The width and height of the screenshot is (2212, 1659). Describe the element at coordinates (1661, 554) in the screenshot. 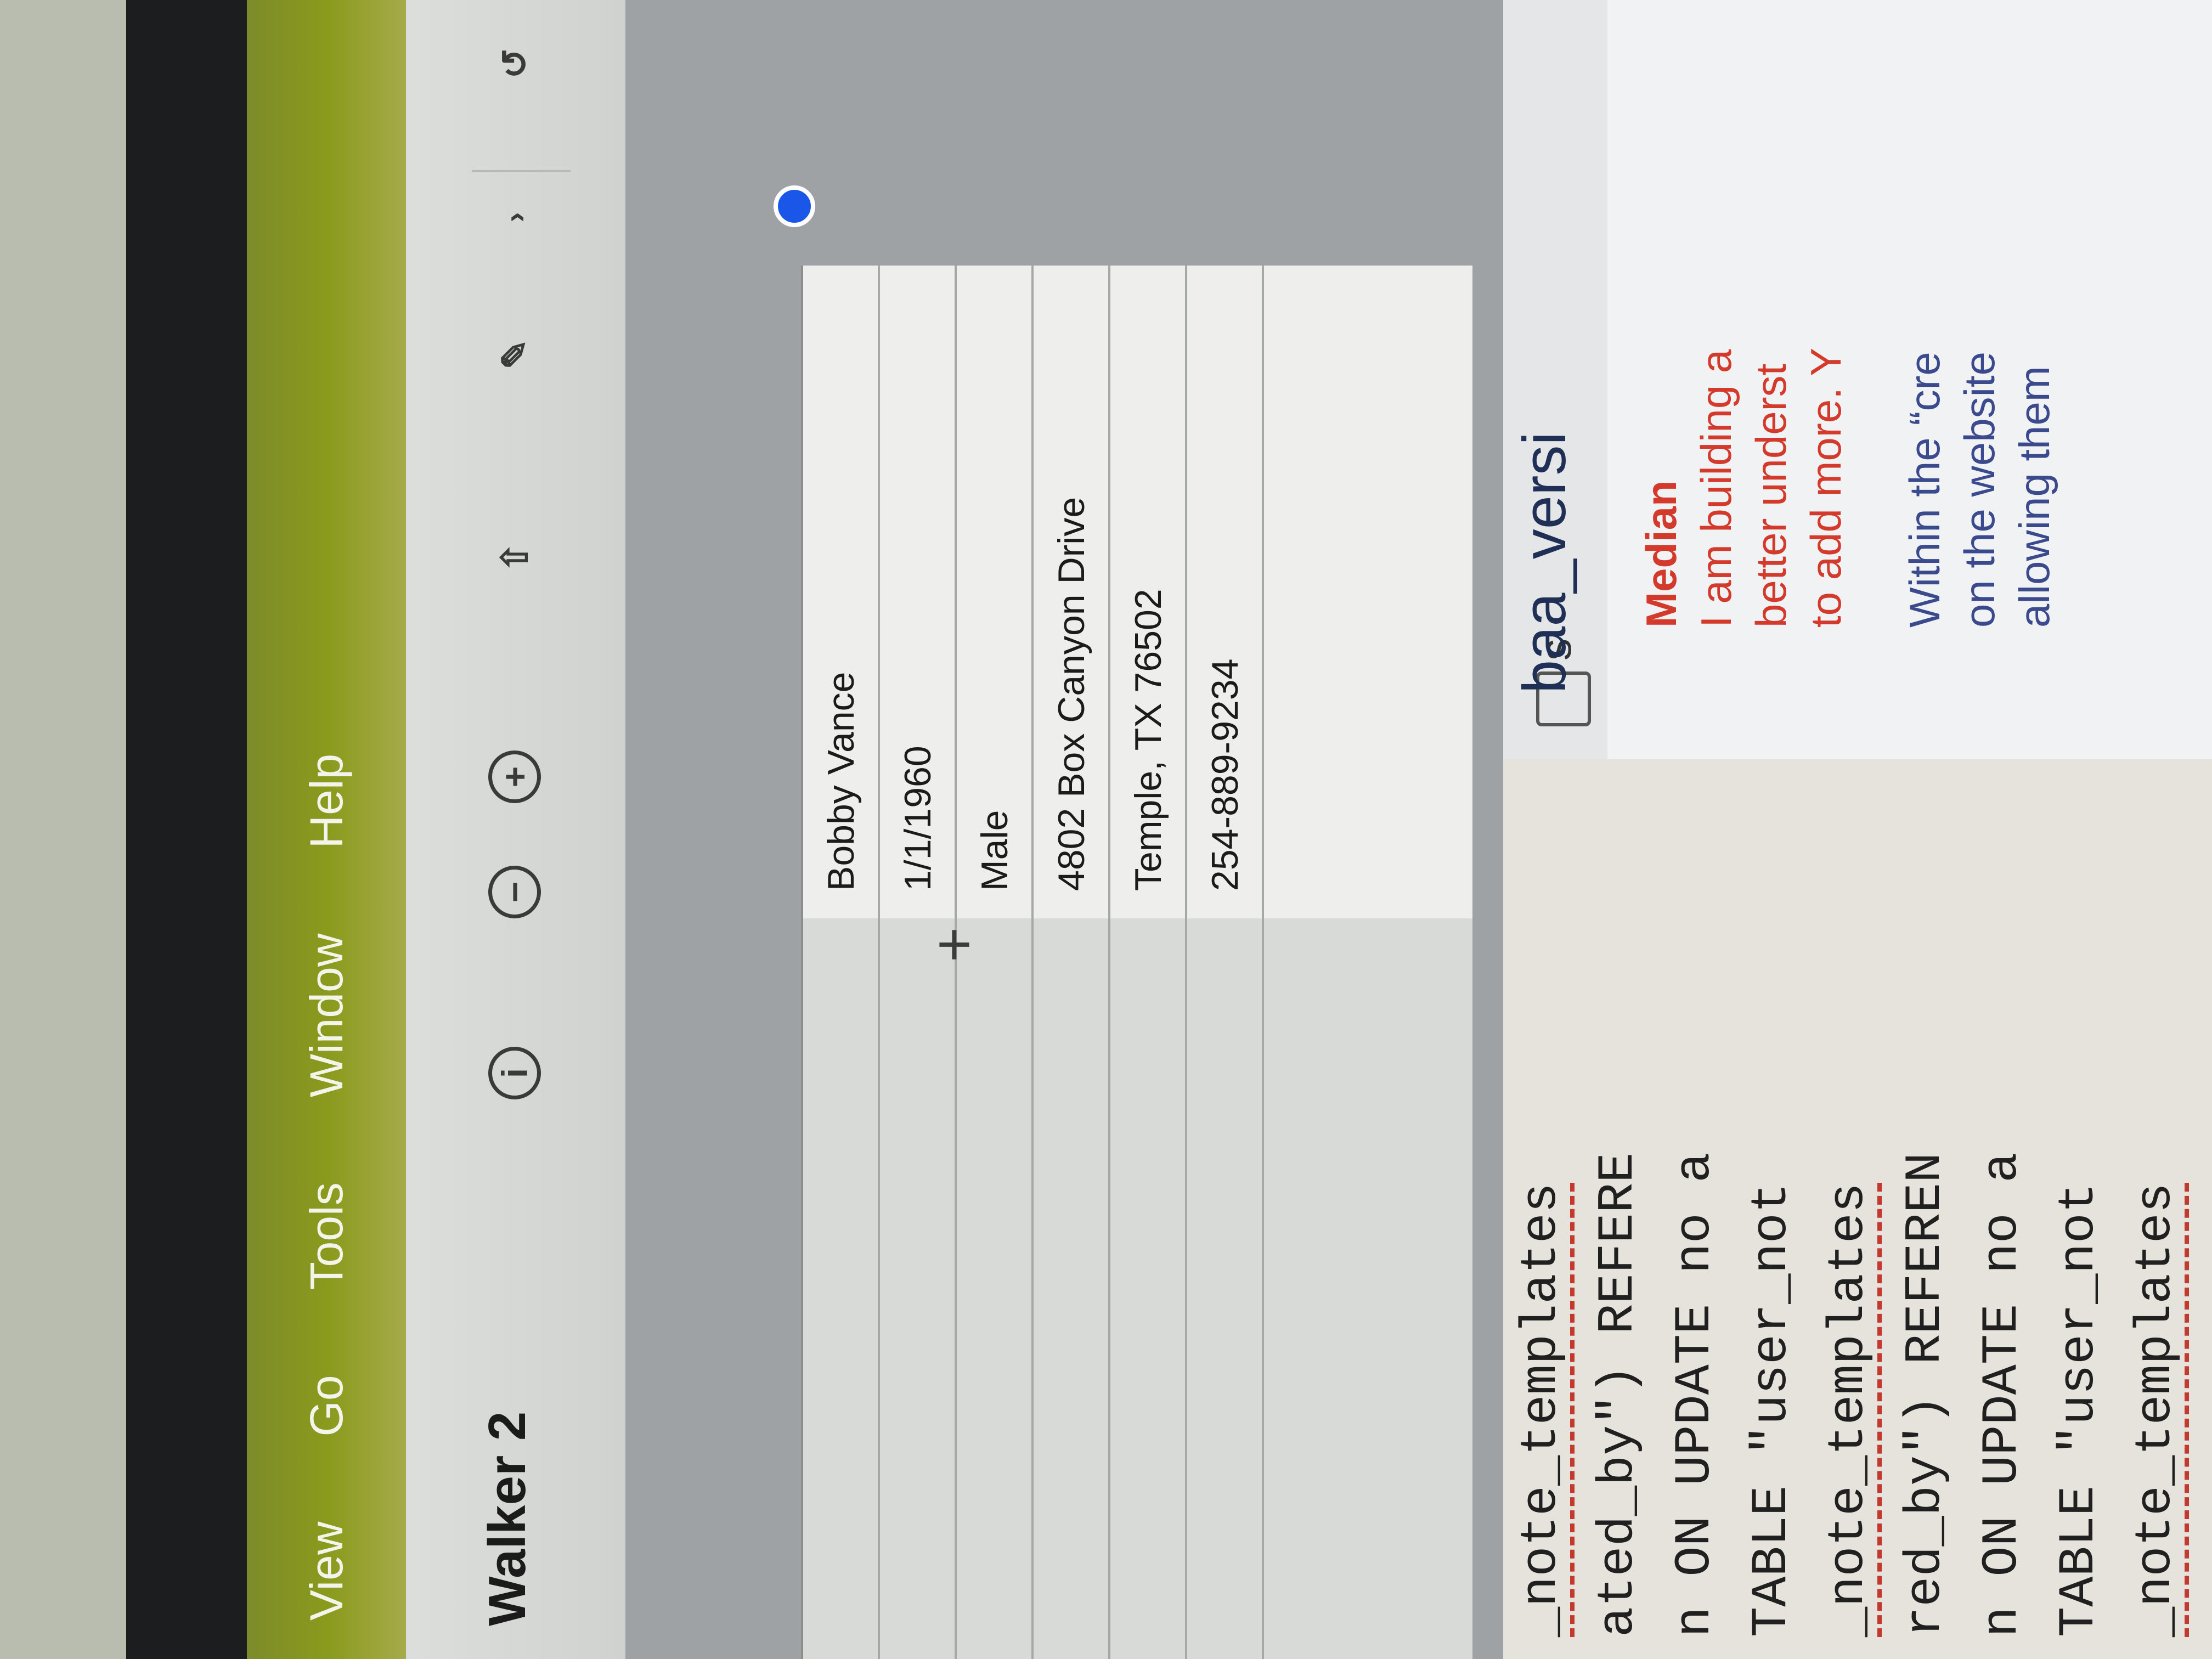

I see `document-heading: Median` at that location.